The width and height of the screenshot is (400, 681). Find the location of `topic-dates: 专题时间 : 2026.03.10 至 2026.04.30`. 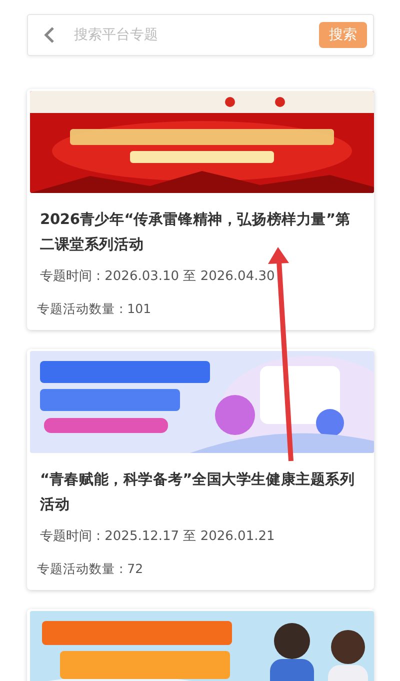

topic-dates: 专题时间 : 2026.03.10 至 2026.04.30 is located at coordinates (158, 276).